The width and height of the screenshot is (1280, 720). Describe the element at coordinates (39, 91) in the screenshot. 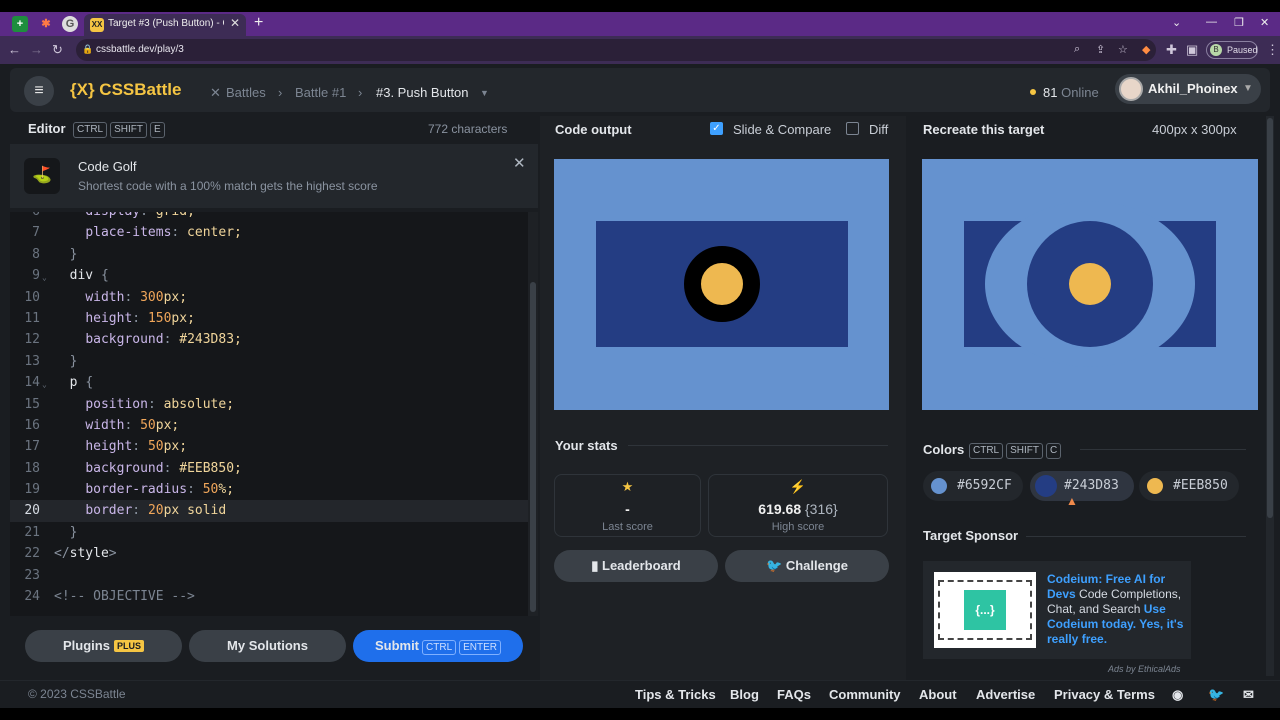

I see `menu-icon: ≡` at that location.